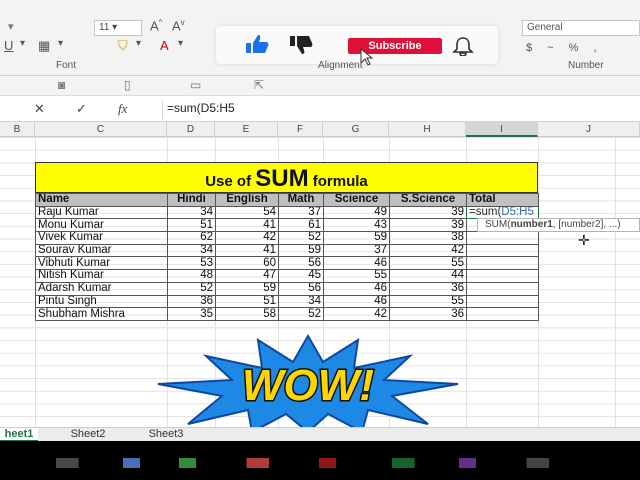 The width and height of the screenshot is (640, 480). I want to click on cell-name: Monu Kumar, so click(101, 225).